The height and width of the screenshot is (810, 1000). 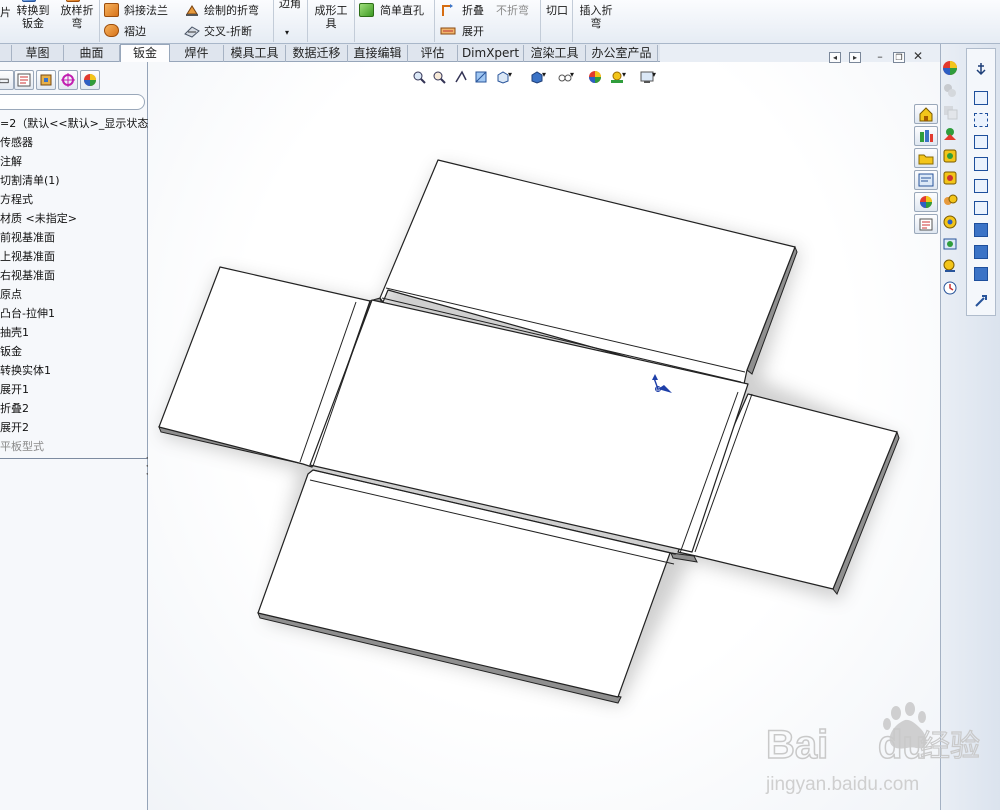 What do you see at coordinates (981, 274) in the screenshot?
I see `dimetric-view-cube-icon` at bounding box center [981, 274].